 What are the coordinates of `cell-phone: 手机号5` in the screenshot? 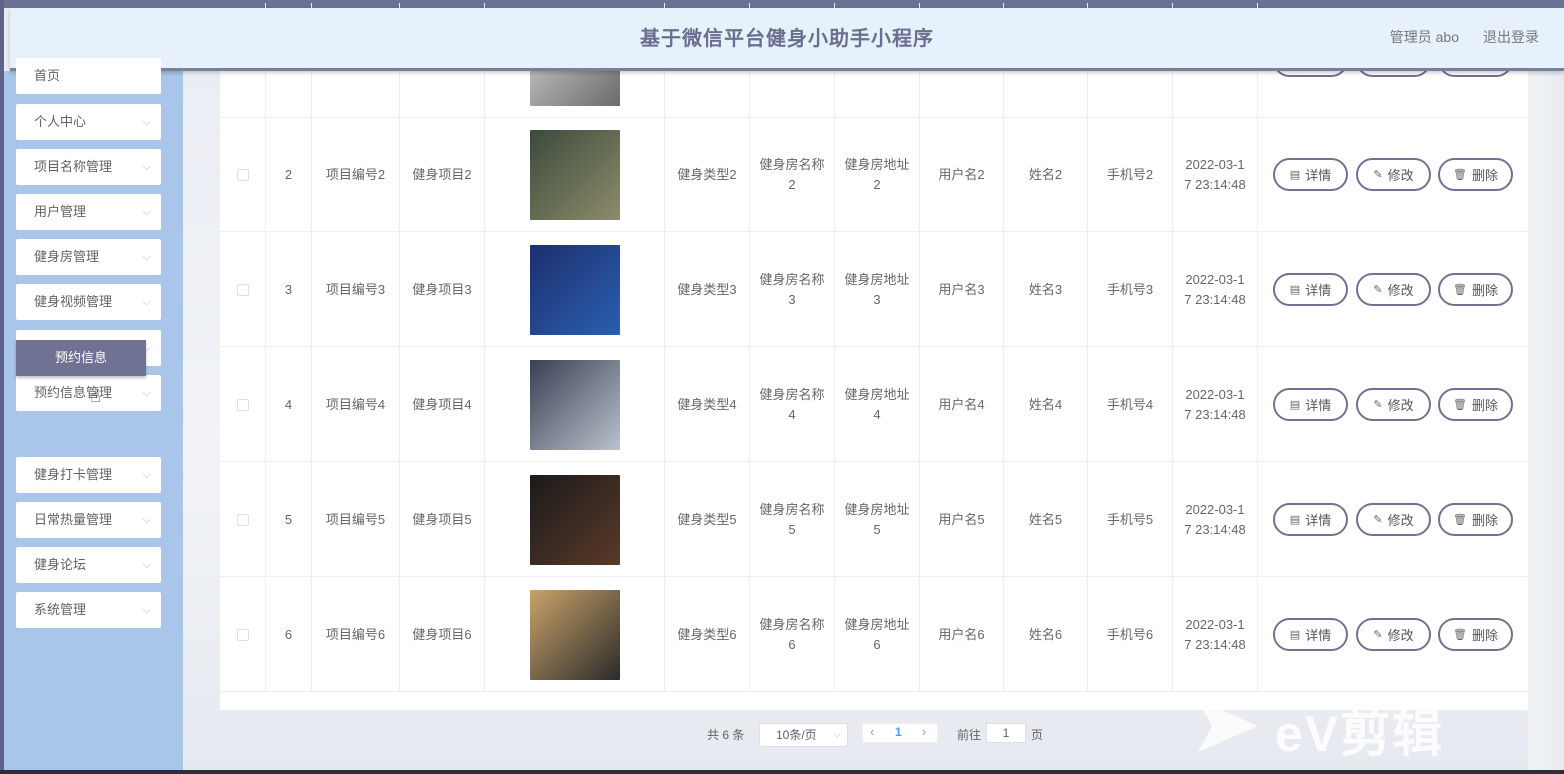 It's located at (1130, 519).